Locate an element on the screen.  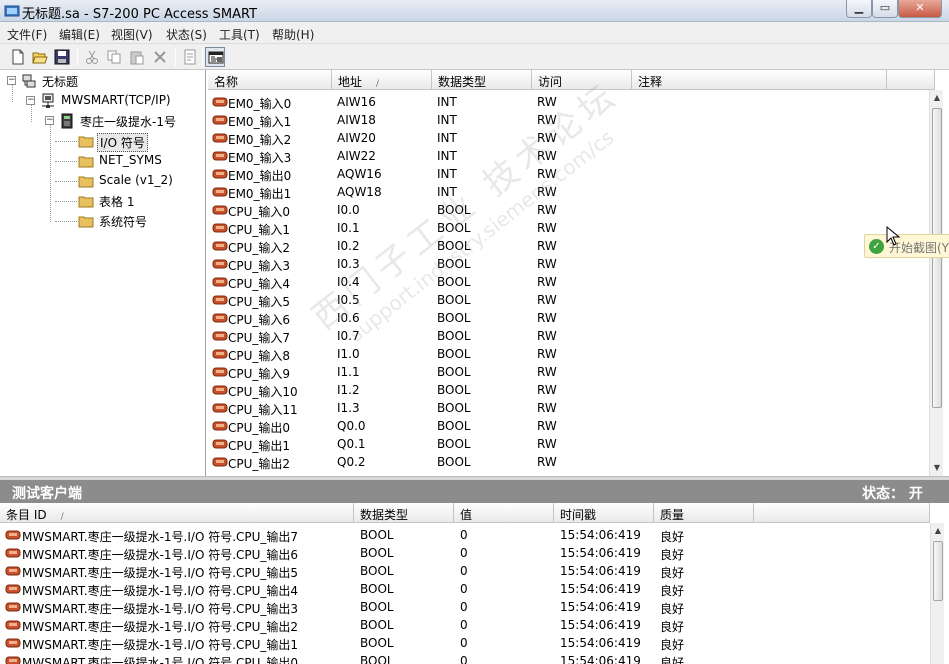
delete-button is located at coordinates (160, 57).